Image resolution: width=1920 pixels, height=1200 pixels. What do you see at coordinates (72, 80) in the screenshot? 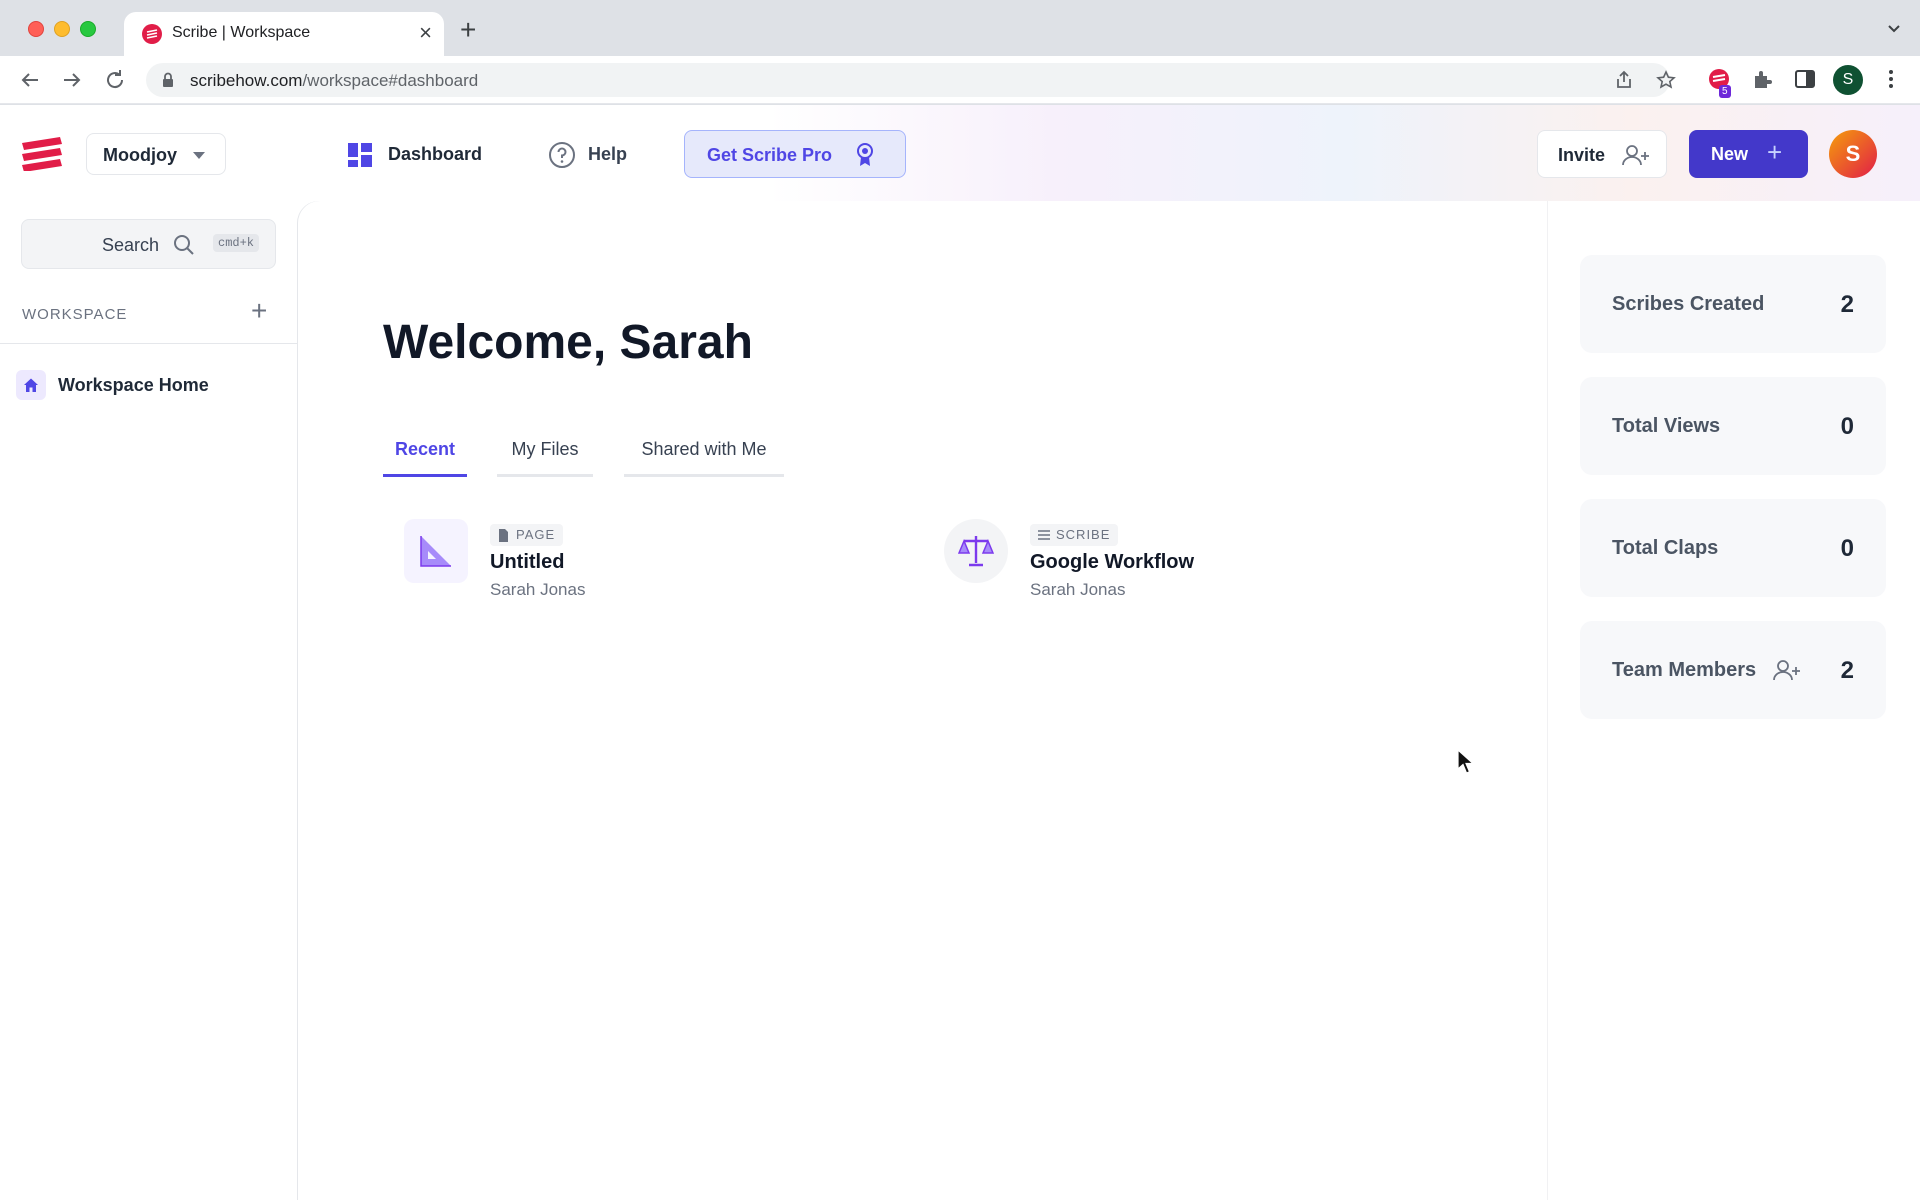
I see `forward-arrow-icon` at bounding box center [72, 80].